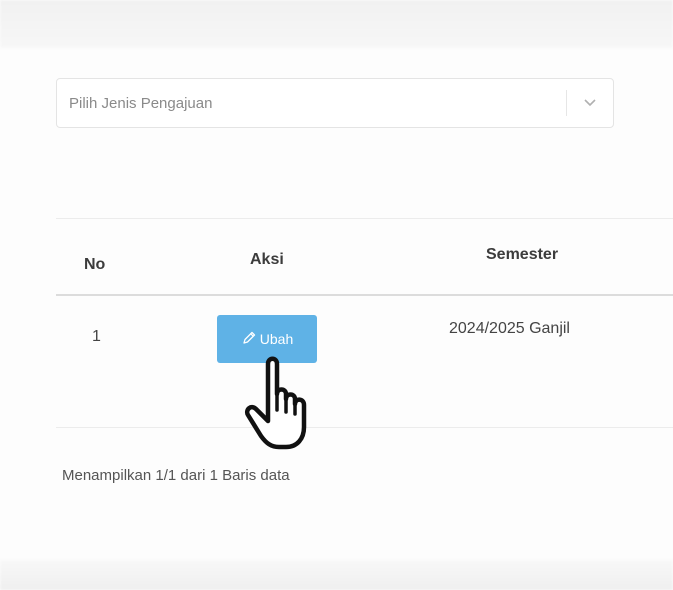  Describe the element at coordinates (95, 264) in the screenshot. I see `column-header-no: No` at that location.